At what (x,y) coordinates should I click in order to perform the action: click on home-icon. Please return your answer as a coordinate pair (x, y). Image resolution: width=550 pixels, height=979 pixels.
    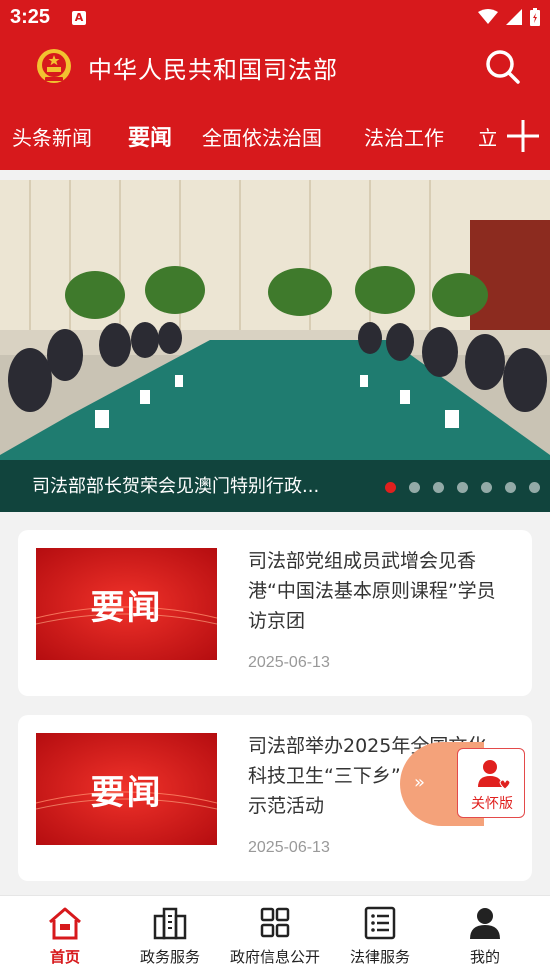
    Looking at the image, I should click on (65, 923).